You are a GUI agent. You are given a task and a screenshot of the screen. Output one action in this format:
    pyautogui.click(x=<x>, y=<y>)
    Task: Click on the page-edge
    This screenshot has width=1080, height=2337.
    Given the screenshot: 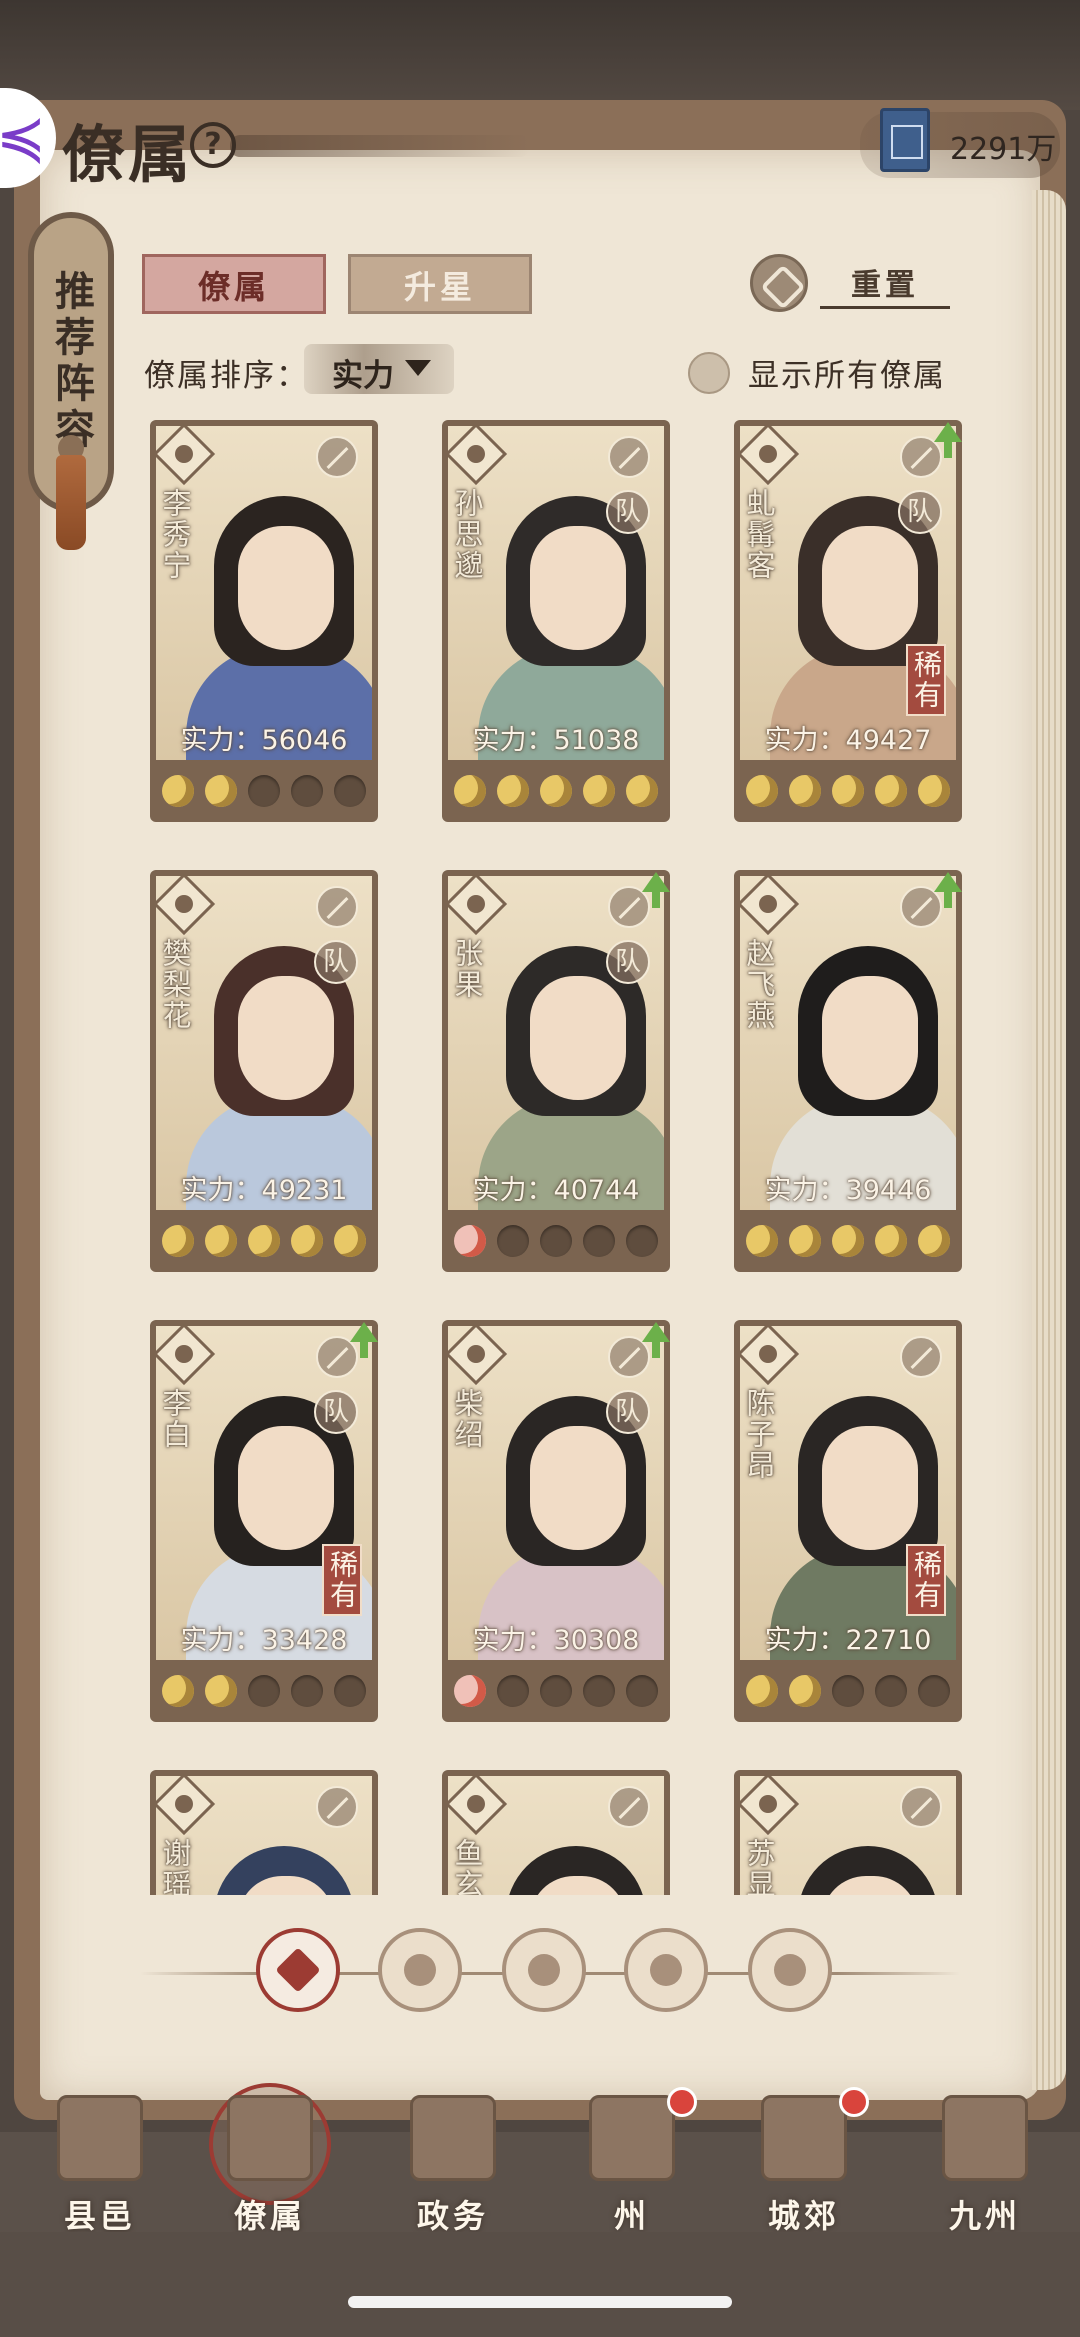 What is the action you would take?
    pyautogui.click(x=1049, y=1140)
    